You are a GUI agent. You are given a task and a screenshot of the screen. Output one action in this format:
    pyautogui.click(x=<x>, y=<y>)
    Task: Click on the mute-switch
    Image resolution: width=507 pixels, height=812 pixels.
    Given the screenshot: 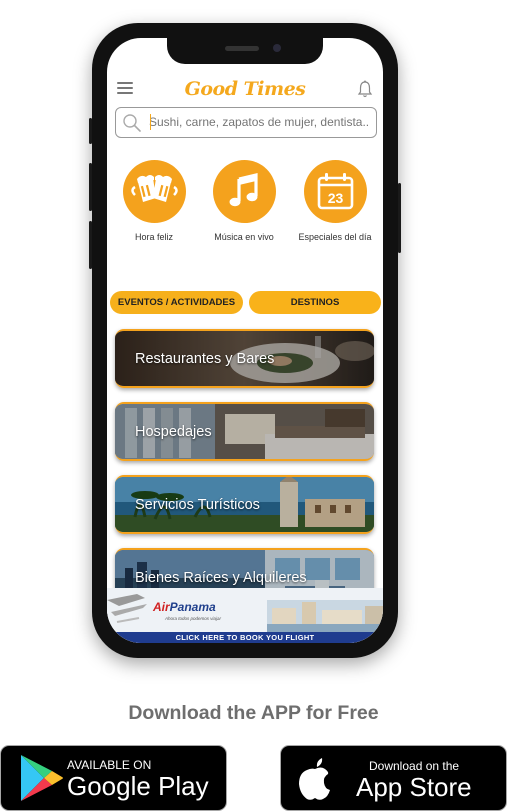 What is the action you would take?
    pyautogui.click(x=90, y=131)
    